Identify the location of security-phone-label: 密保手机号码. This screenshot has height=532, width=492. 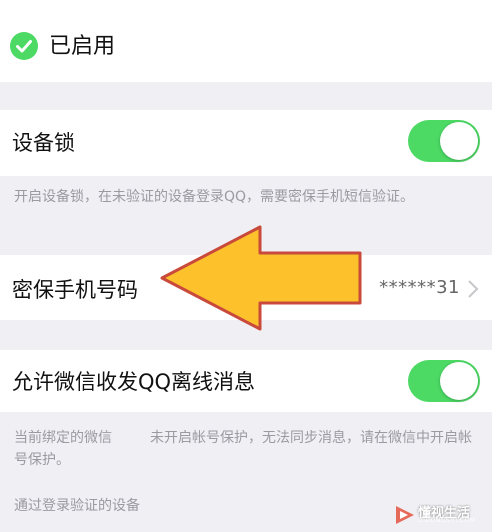
(75, 290).